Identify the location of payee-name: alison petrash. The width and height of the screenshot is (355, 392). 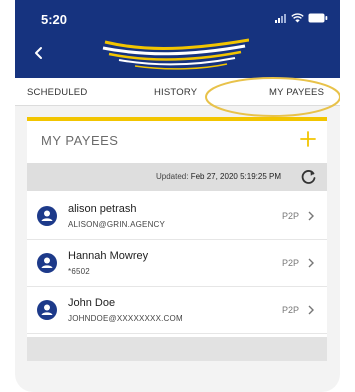
(102, 209).